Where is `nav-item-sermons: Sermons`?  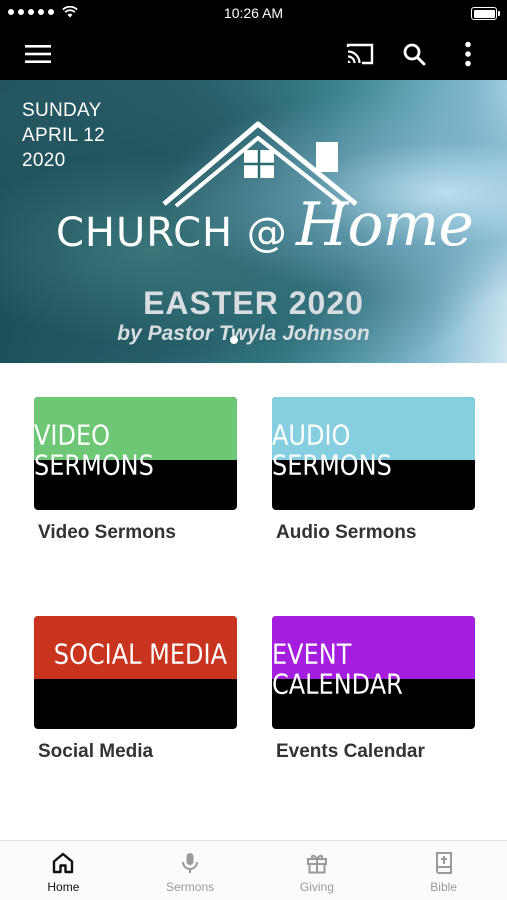
nav-item-sermons: Sermons is located at coordinates (190, 870).